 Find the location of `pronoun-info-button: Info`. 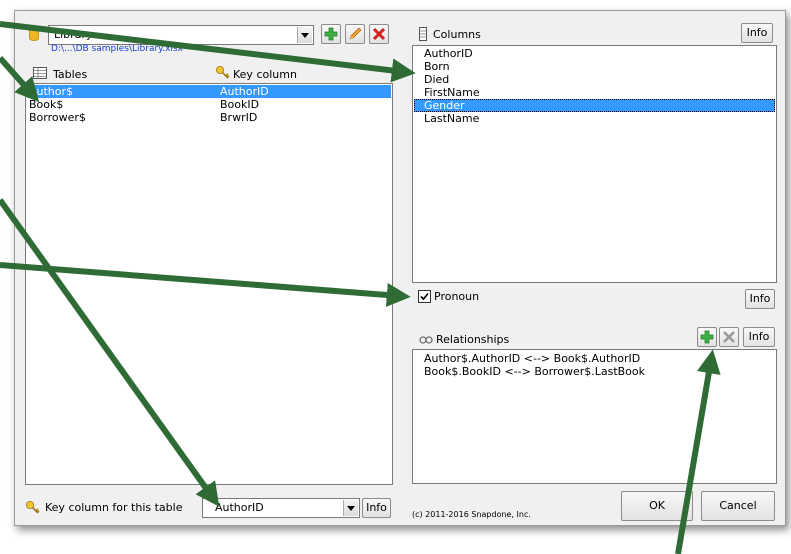

pronoun-info-button: Info is located at coordinates (760, 299).